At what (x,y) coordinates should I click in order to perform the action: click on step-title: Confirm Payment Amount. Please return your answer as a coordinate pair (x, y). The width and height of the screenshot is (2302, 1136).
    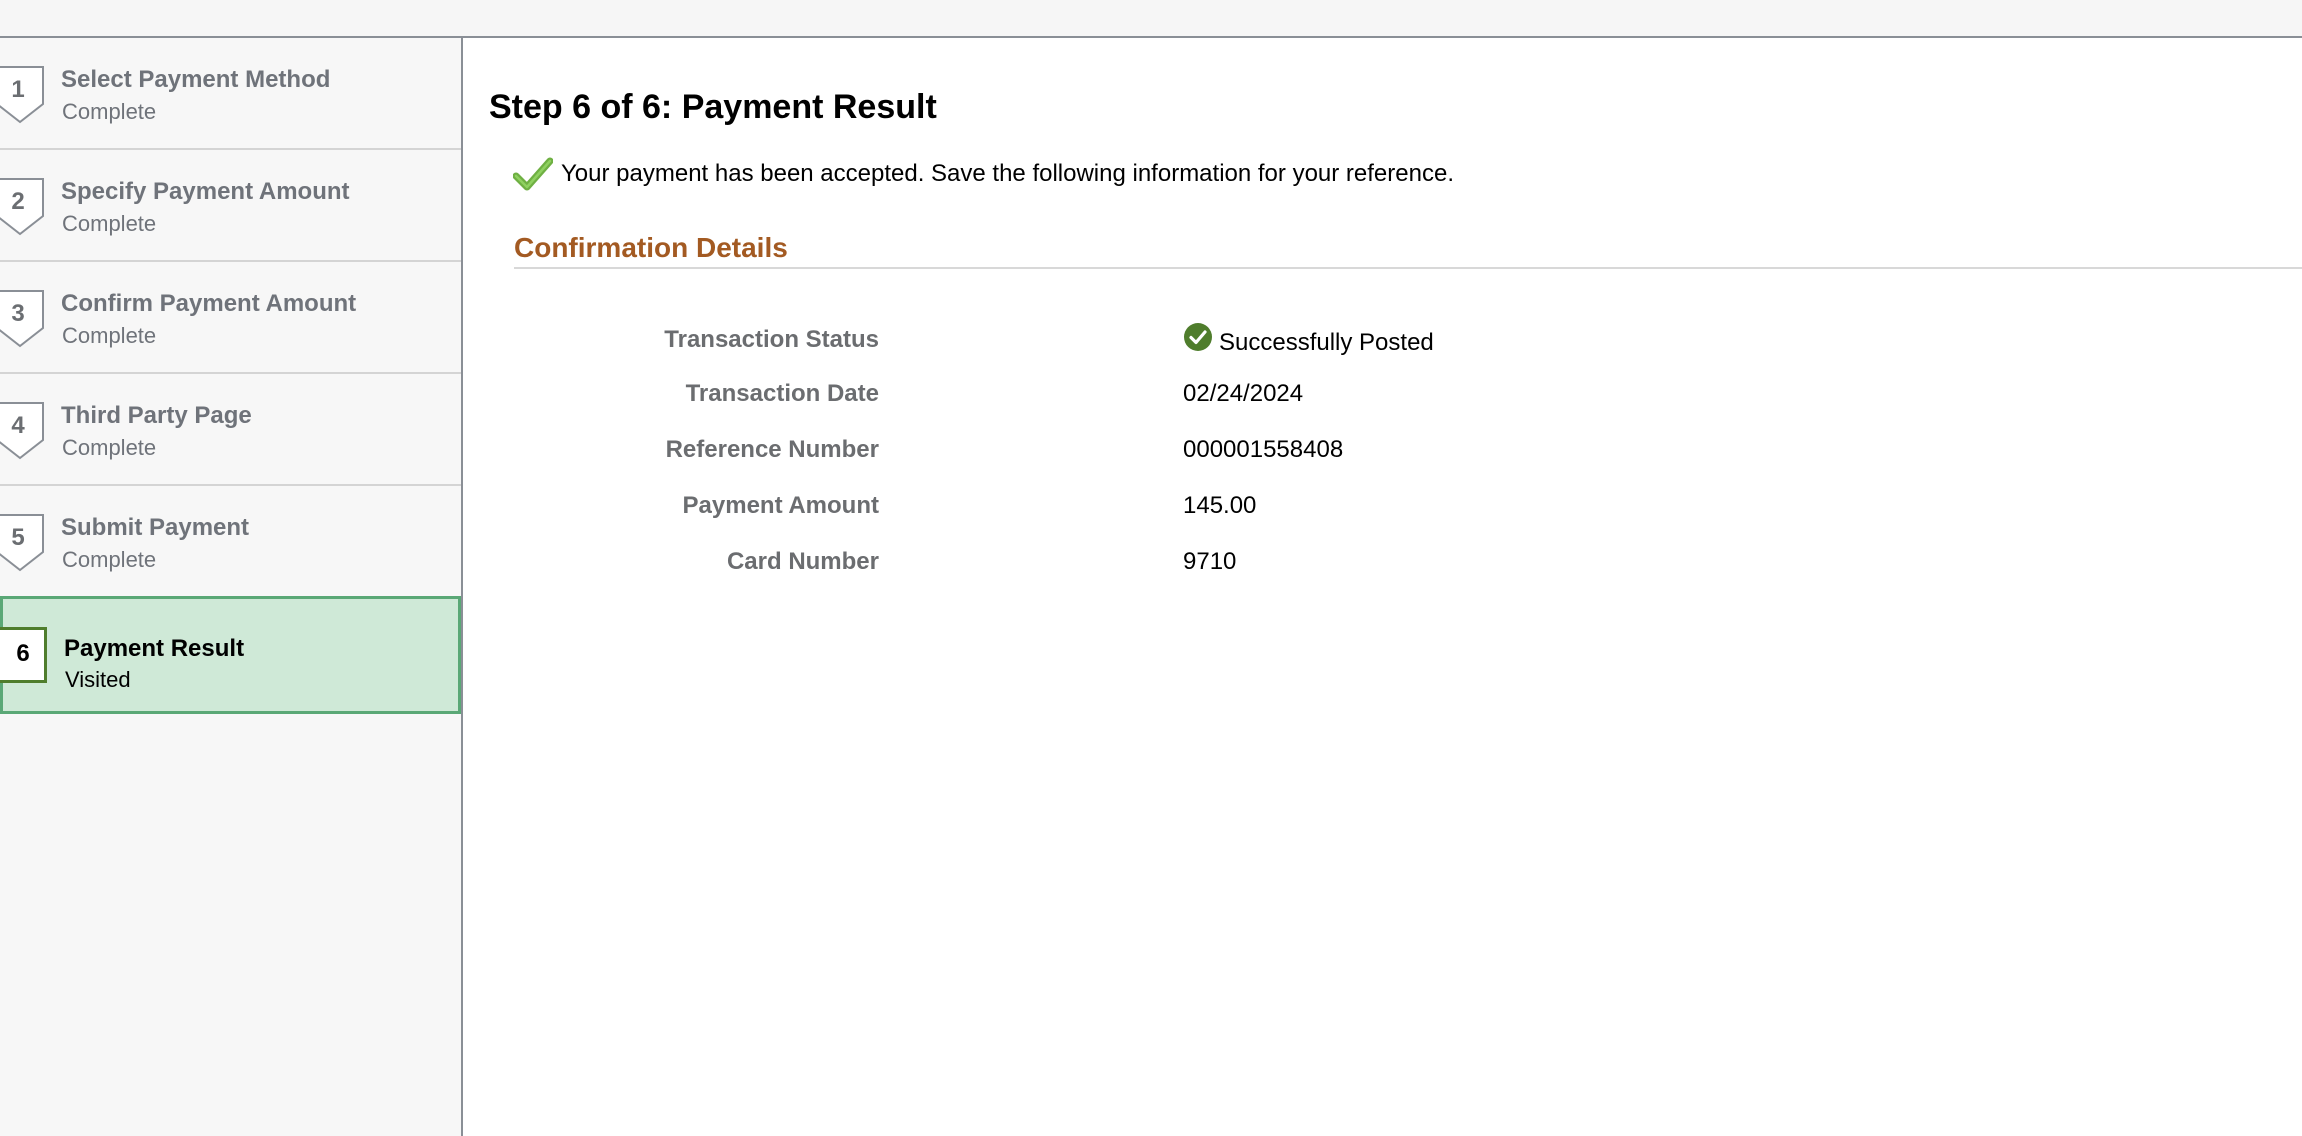
    Looking at the image, I should click on (209, 303).